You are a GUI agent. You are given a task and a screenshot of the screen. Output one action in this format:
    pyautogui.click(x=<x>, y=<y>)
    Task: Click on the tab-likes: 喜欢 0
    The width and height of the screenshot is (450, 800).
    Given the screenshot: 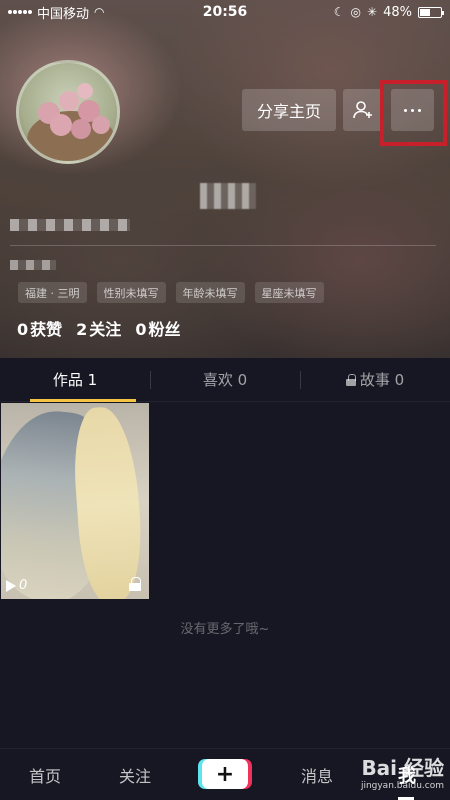 What is the action you would take?
    pyautogui.click(x=225, y=379)
    